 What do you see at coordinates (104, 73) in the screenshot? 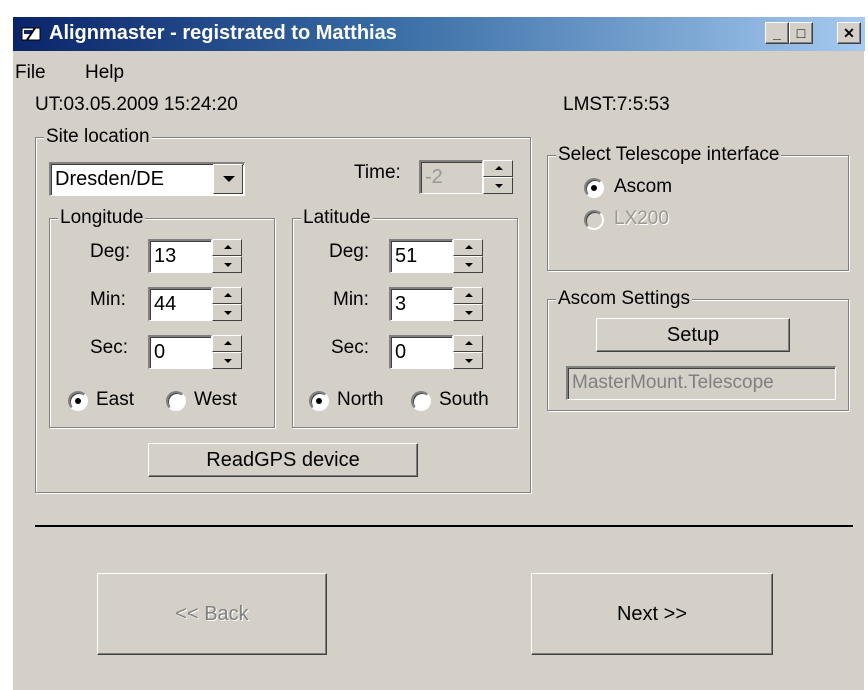
I see `menu-help: Help` at bounding box center [104, 73].